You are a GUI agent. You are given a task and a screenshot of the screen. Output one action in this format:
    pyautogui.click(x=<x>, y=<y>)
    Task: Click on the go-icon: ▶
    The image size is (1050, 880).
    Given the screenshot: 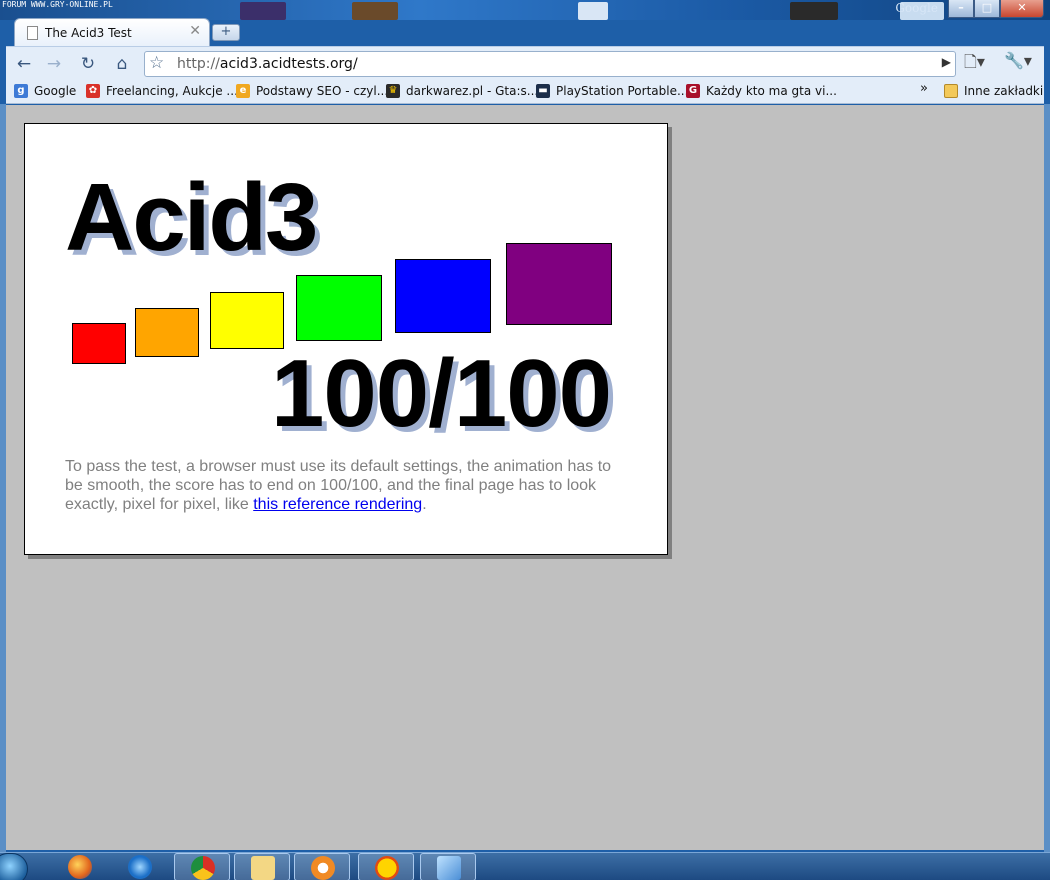 What is the action you would take?
    pyautogui.click(x=946, y=62)
    